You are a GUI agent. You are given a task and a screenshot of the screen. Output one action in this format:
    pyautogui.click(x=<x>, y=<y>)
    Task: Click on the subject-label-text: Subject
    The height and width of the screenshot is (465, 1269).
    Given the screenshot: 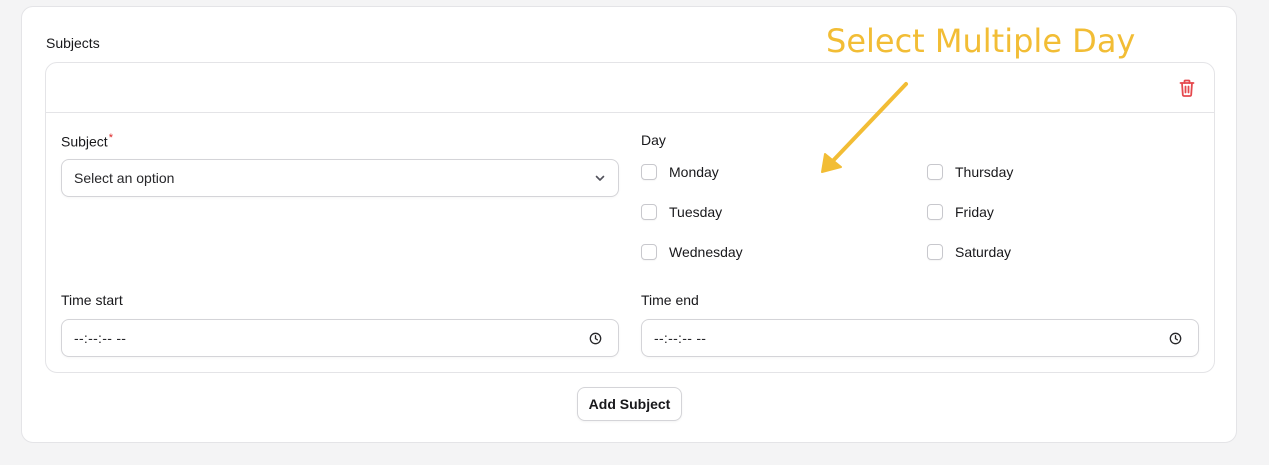 What is the action you would take?
    pyautogui.click(x=84, y=141)
    